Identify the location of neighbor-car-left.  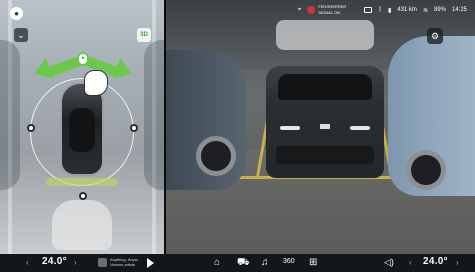
(10, 115).